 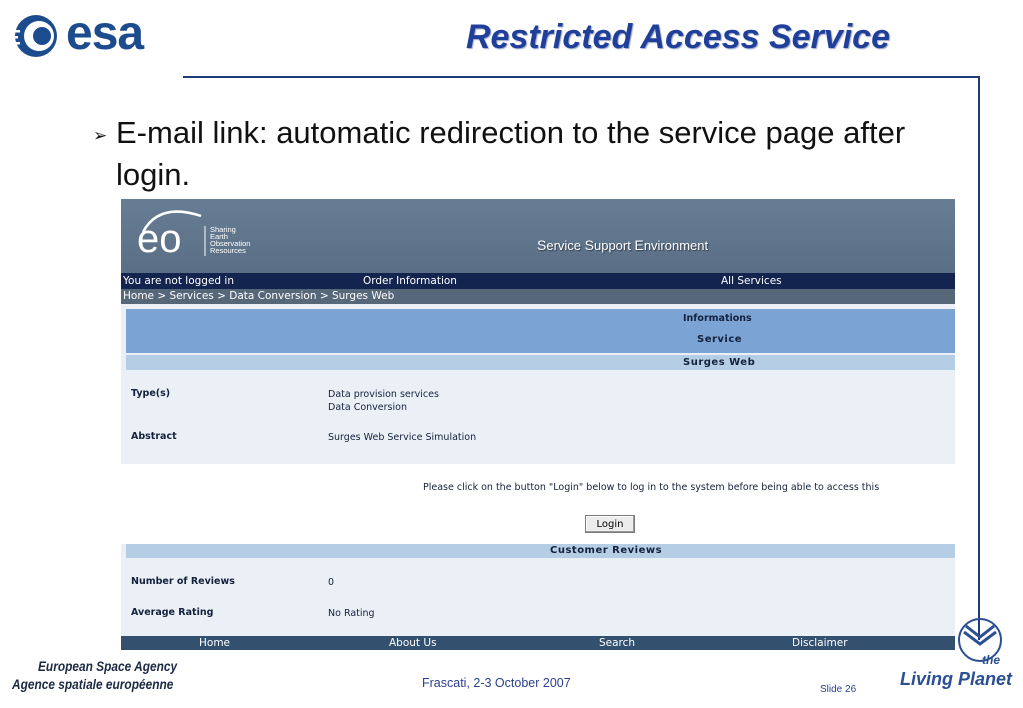 What do you see at coordinates (413, 643) in the screenshot?
I see `footer-link-about-us: About Us` at bounding box center [413, 643].